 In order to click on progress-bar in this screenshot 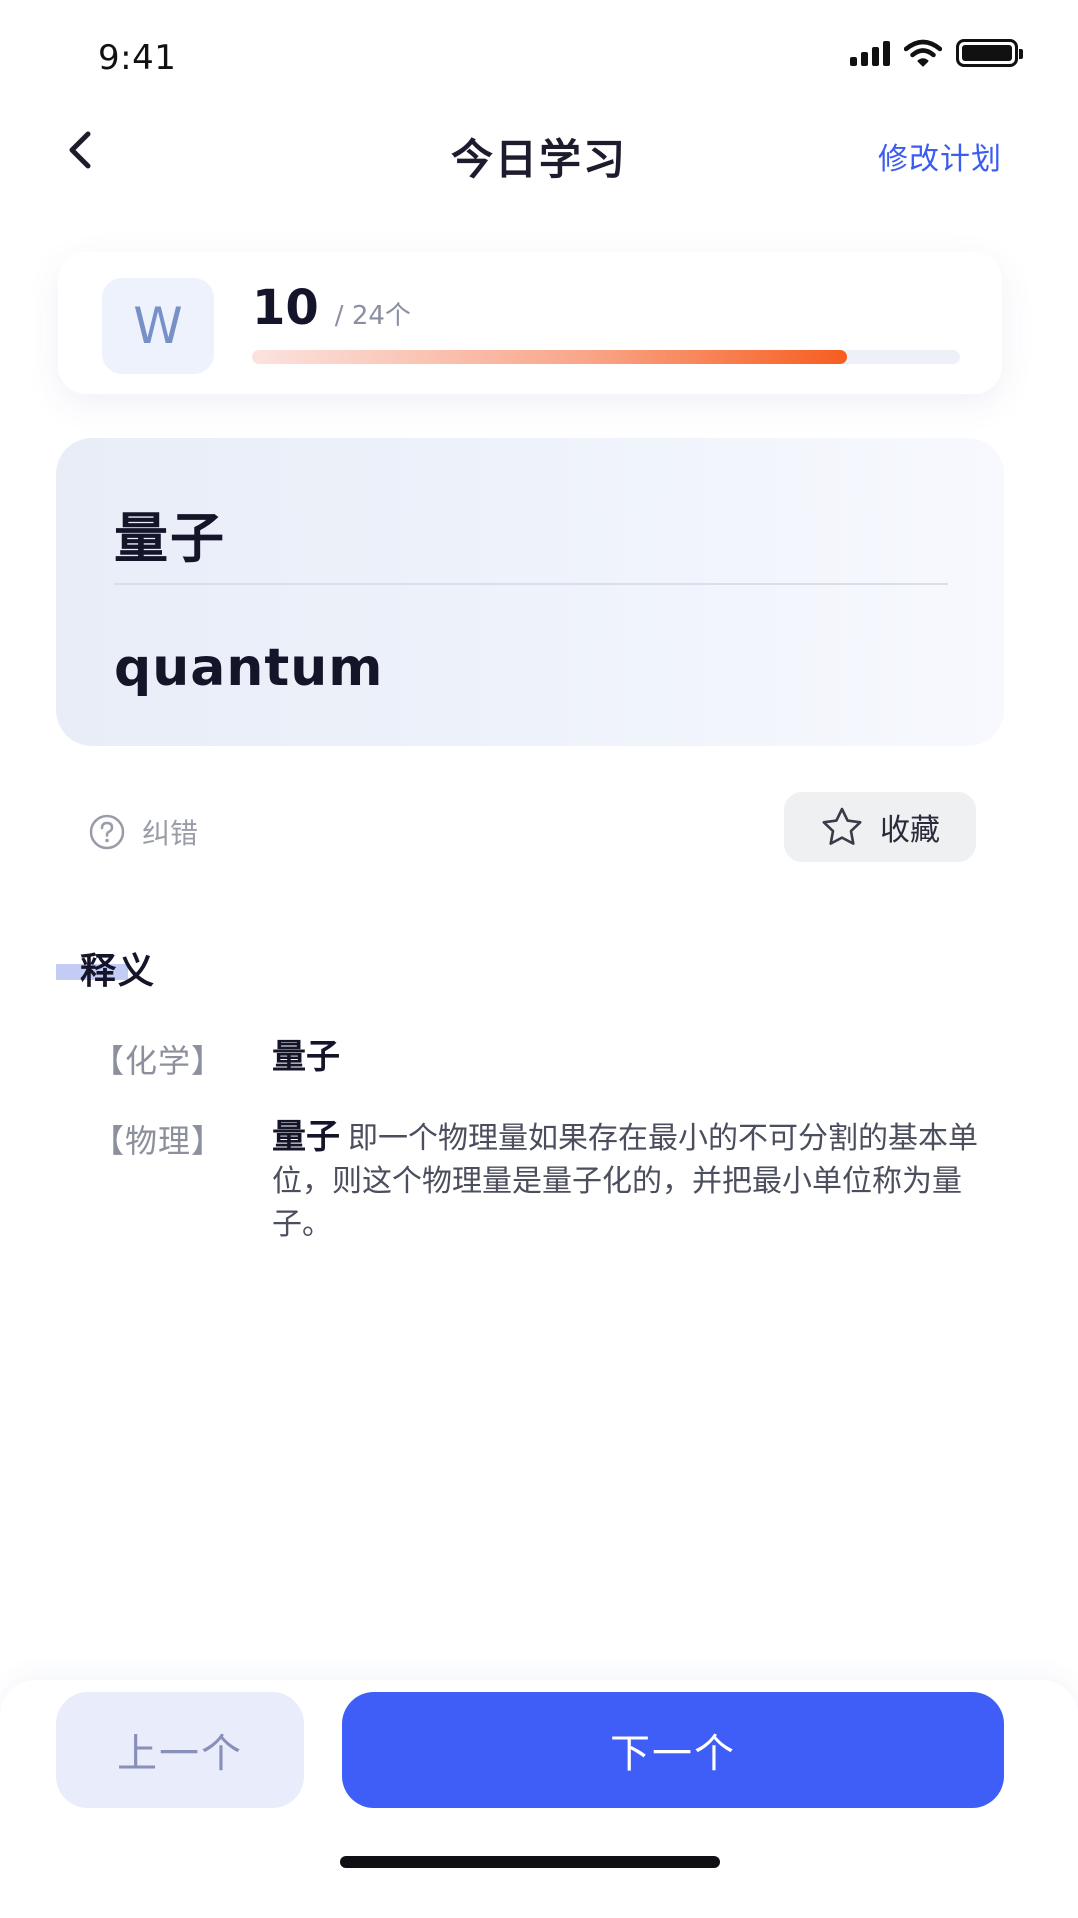, I will do `click(606, 357)`.